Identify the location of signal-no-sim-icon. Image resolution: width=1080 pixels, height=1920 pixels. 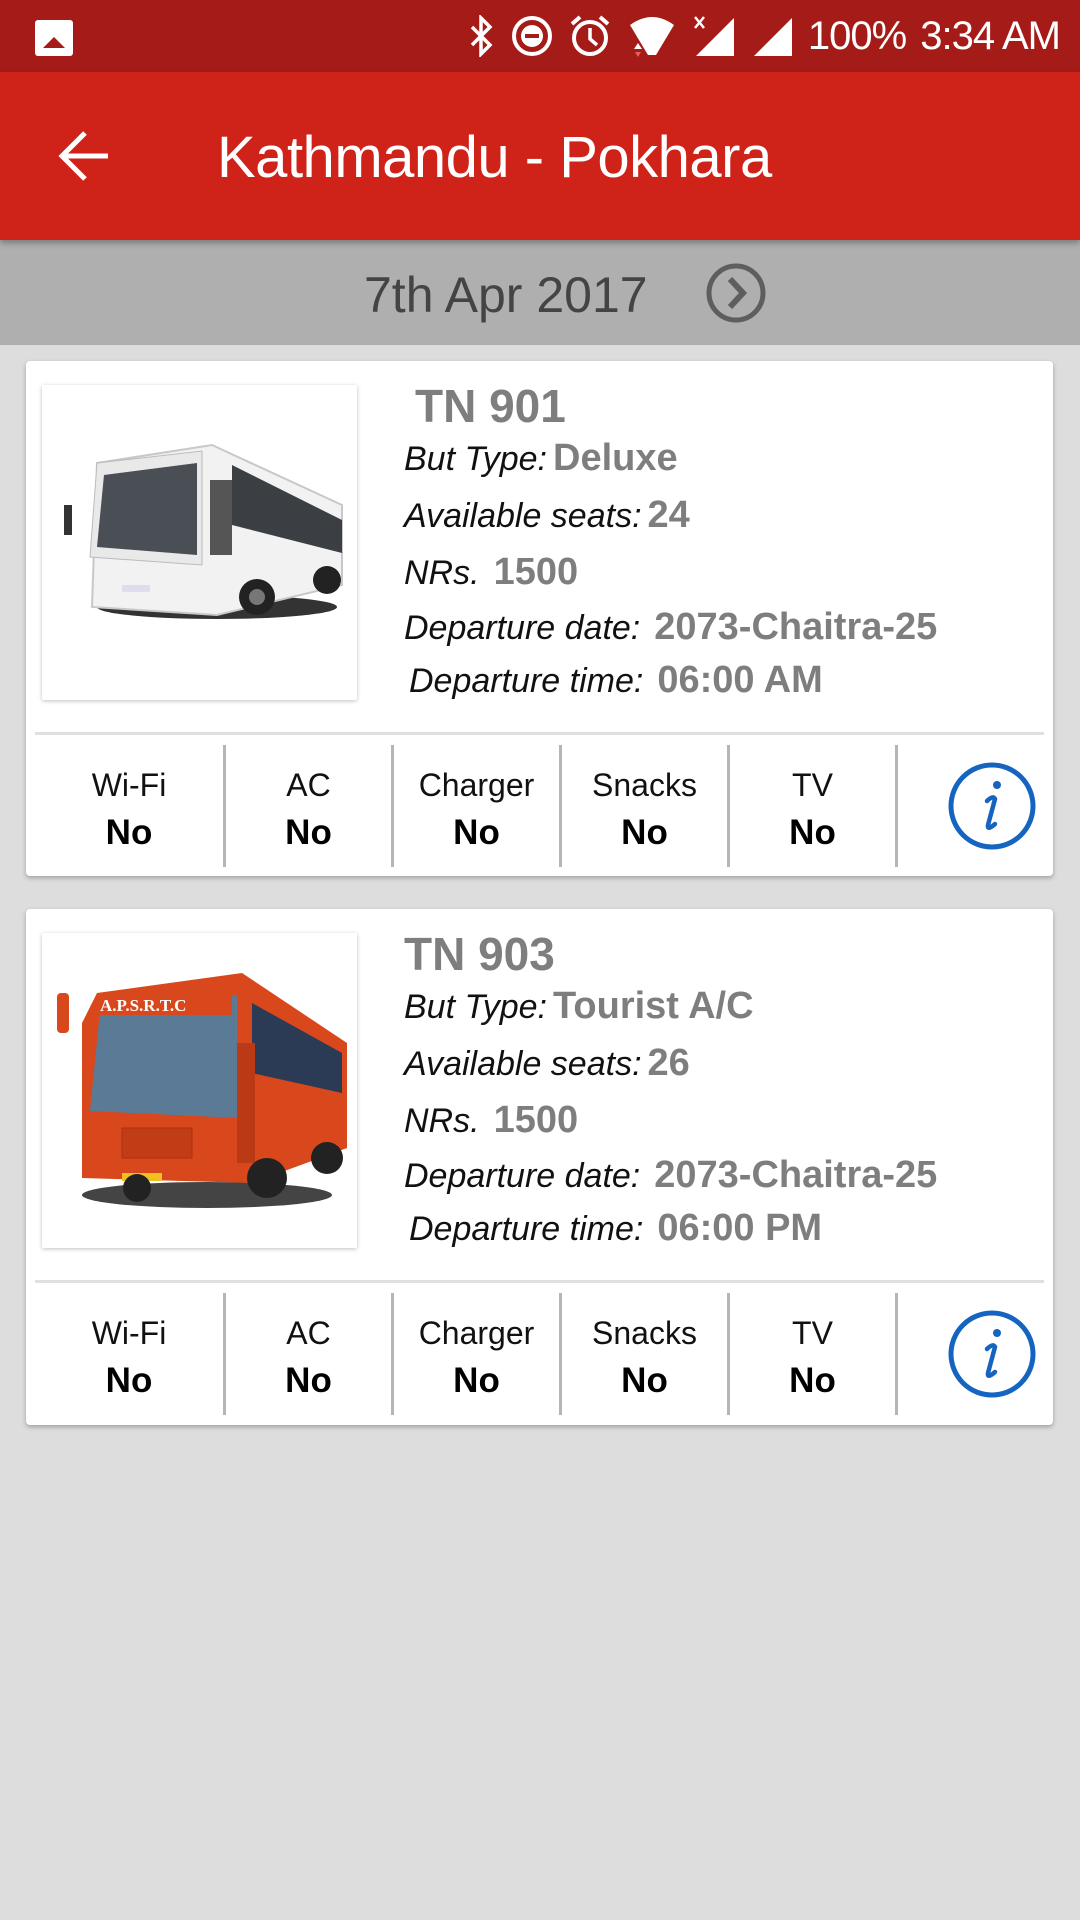
(713, 36).